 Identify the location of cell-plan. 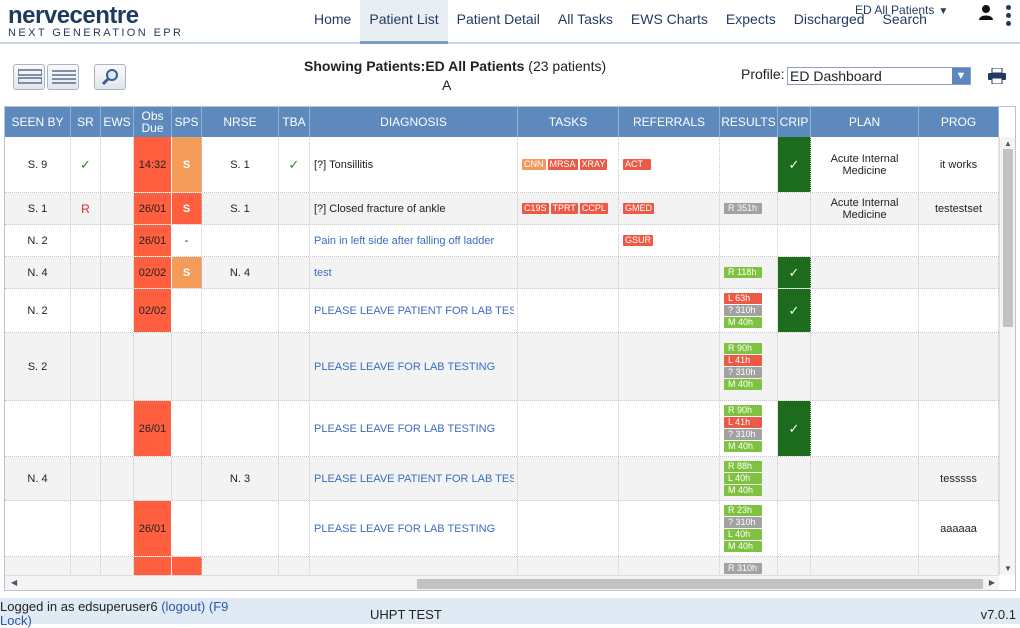
(865, 240).